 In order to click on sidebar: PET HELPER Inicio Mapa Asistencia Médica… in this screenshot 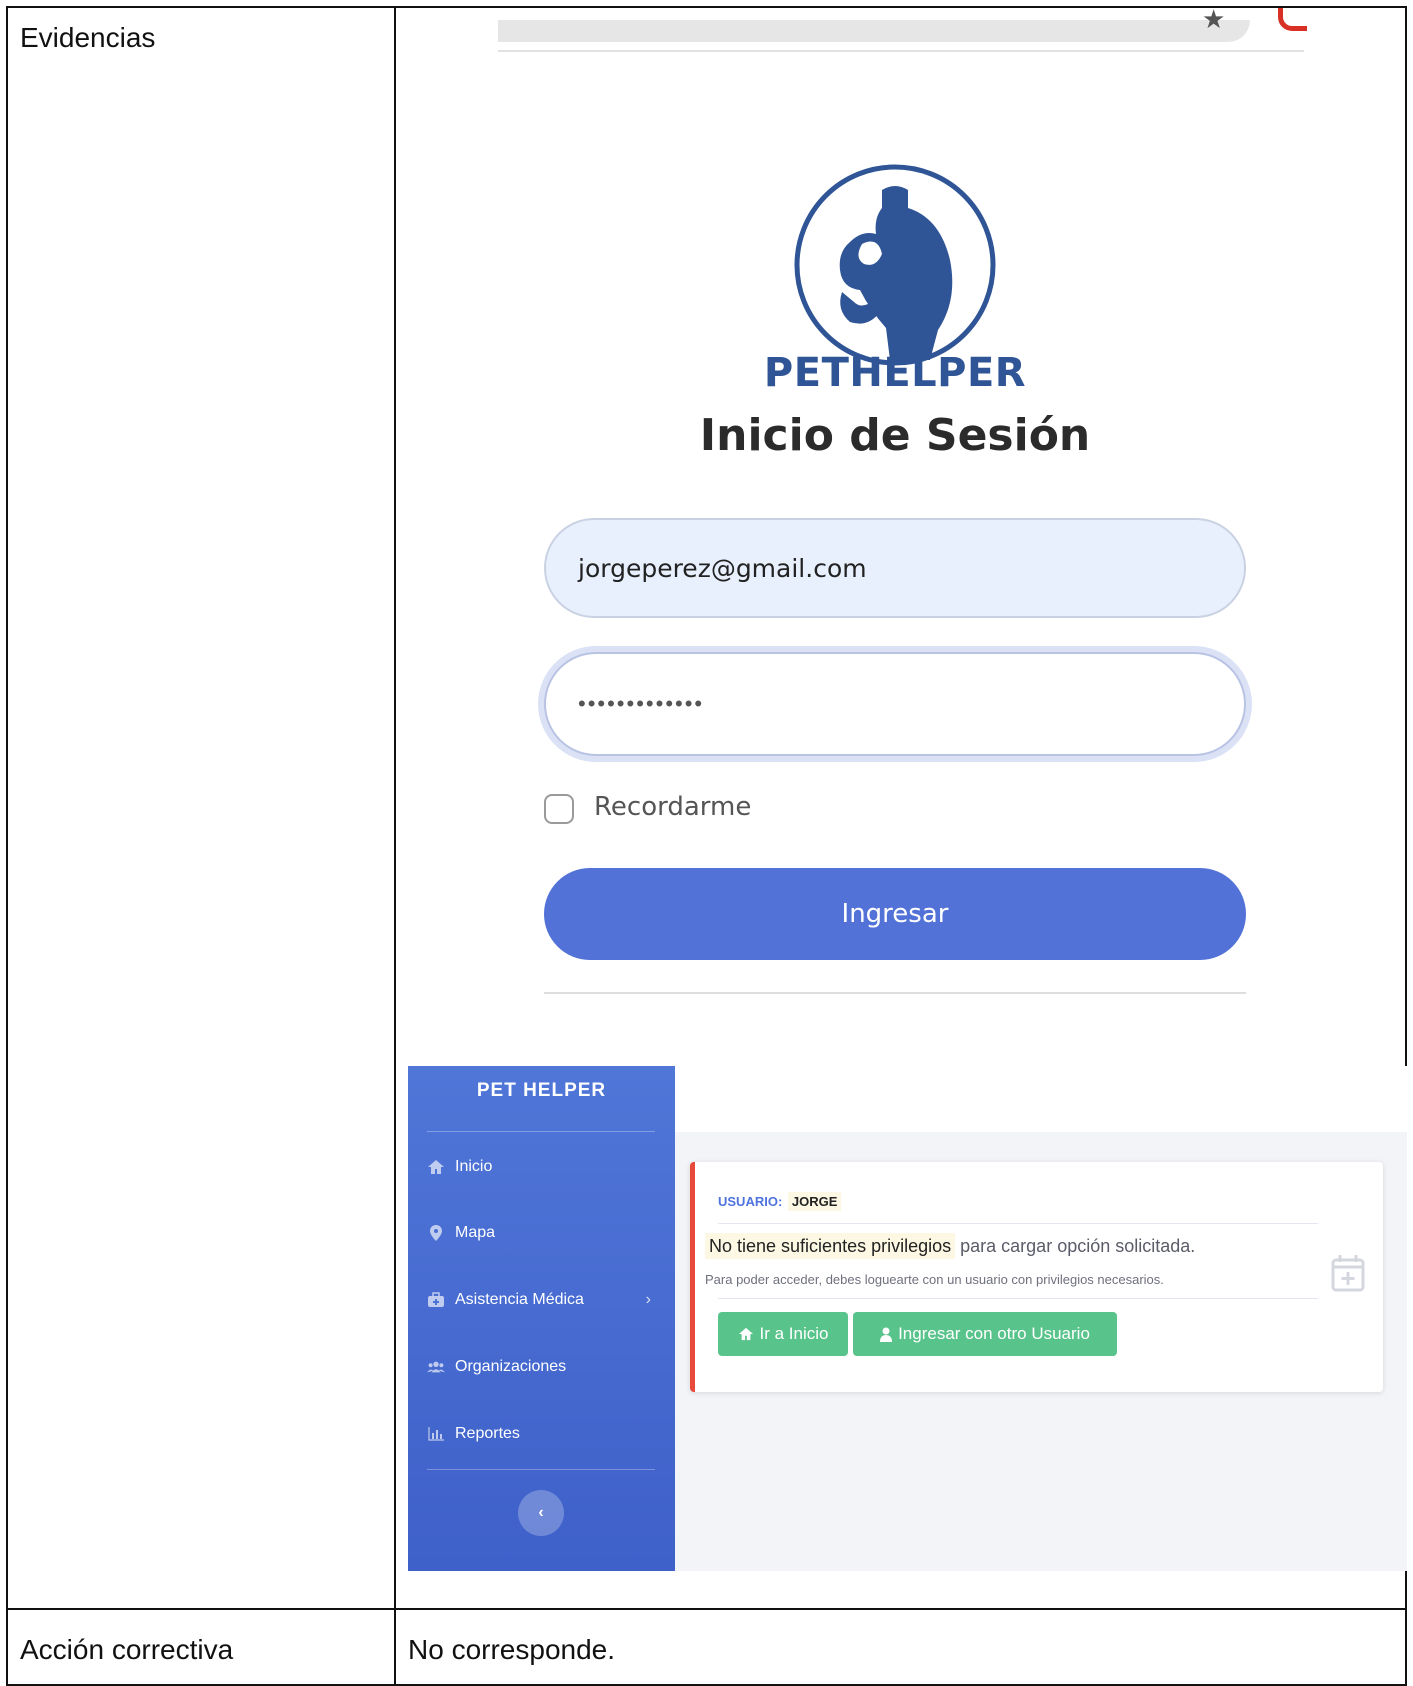, I will do `click(541, 1318)`.